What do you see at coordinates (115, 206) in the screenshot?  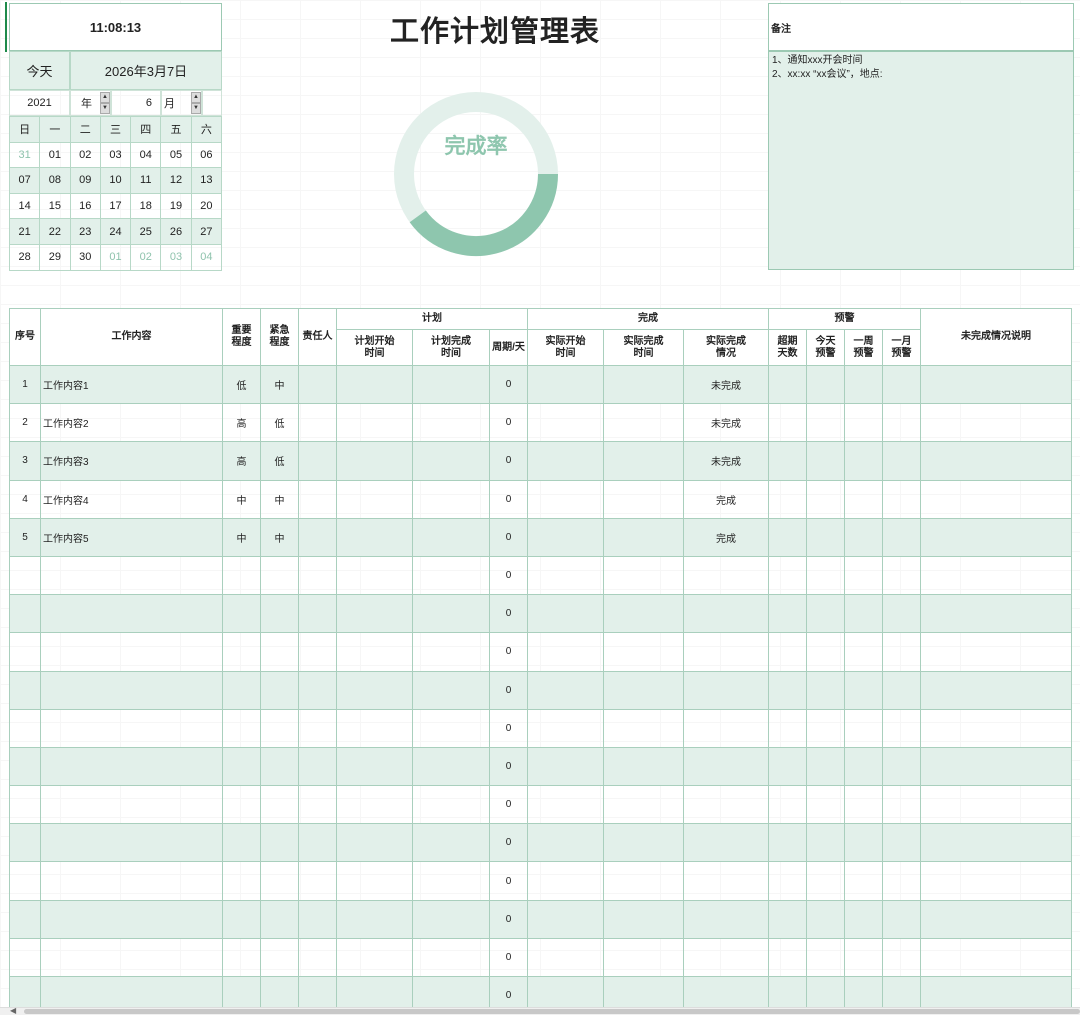 I see `calendar-day: 17` at bounding box center [115, 206].